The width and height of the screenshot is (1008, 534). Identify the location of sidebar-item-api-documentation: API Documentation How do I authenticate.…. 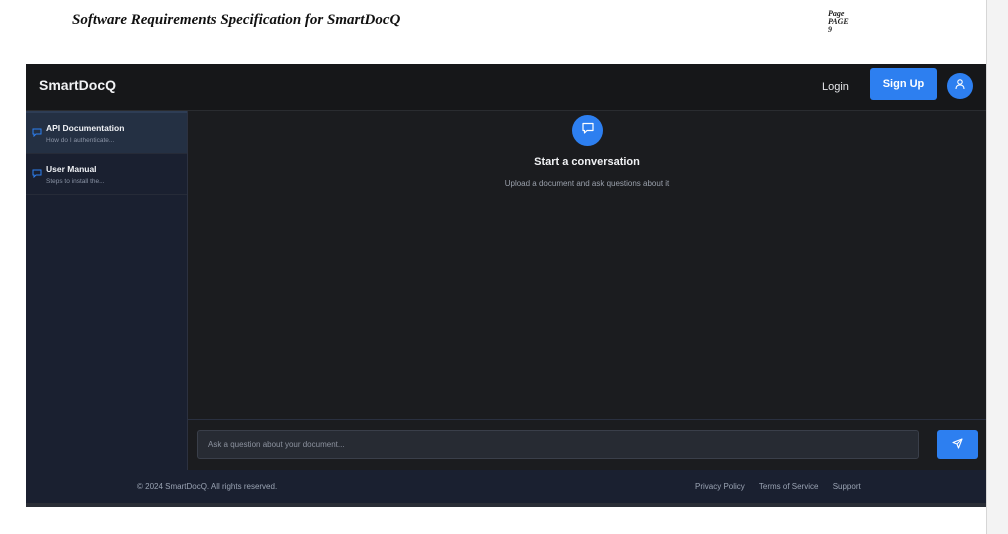
(106, 132).